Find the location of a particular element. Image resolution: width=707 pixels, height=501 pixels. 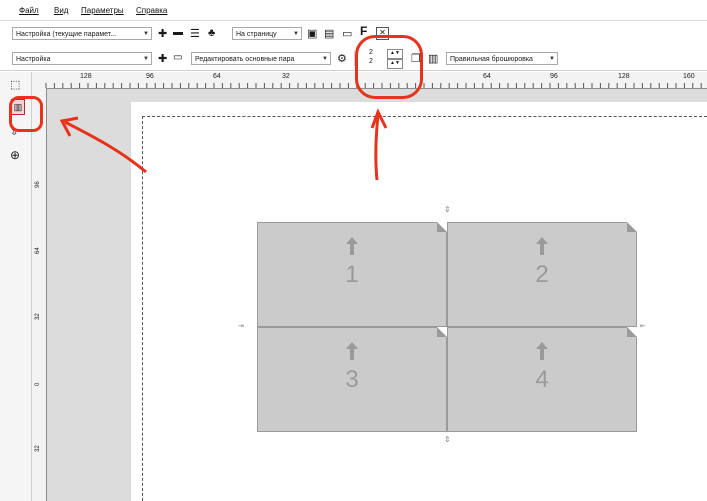

paste-icon: ▤ is located at coordinates (330, 33).